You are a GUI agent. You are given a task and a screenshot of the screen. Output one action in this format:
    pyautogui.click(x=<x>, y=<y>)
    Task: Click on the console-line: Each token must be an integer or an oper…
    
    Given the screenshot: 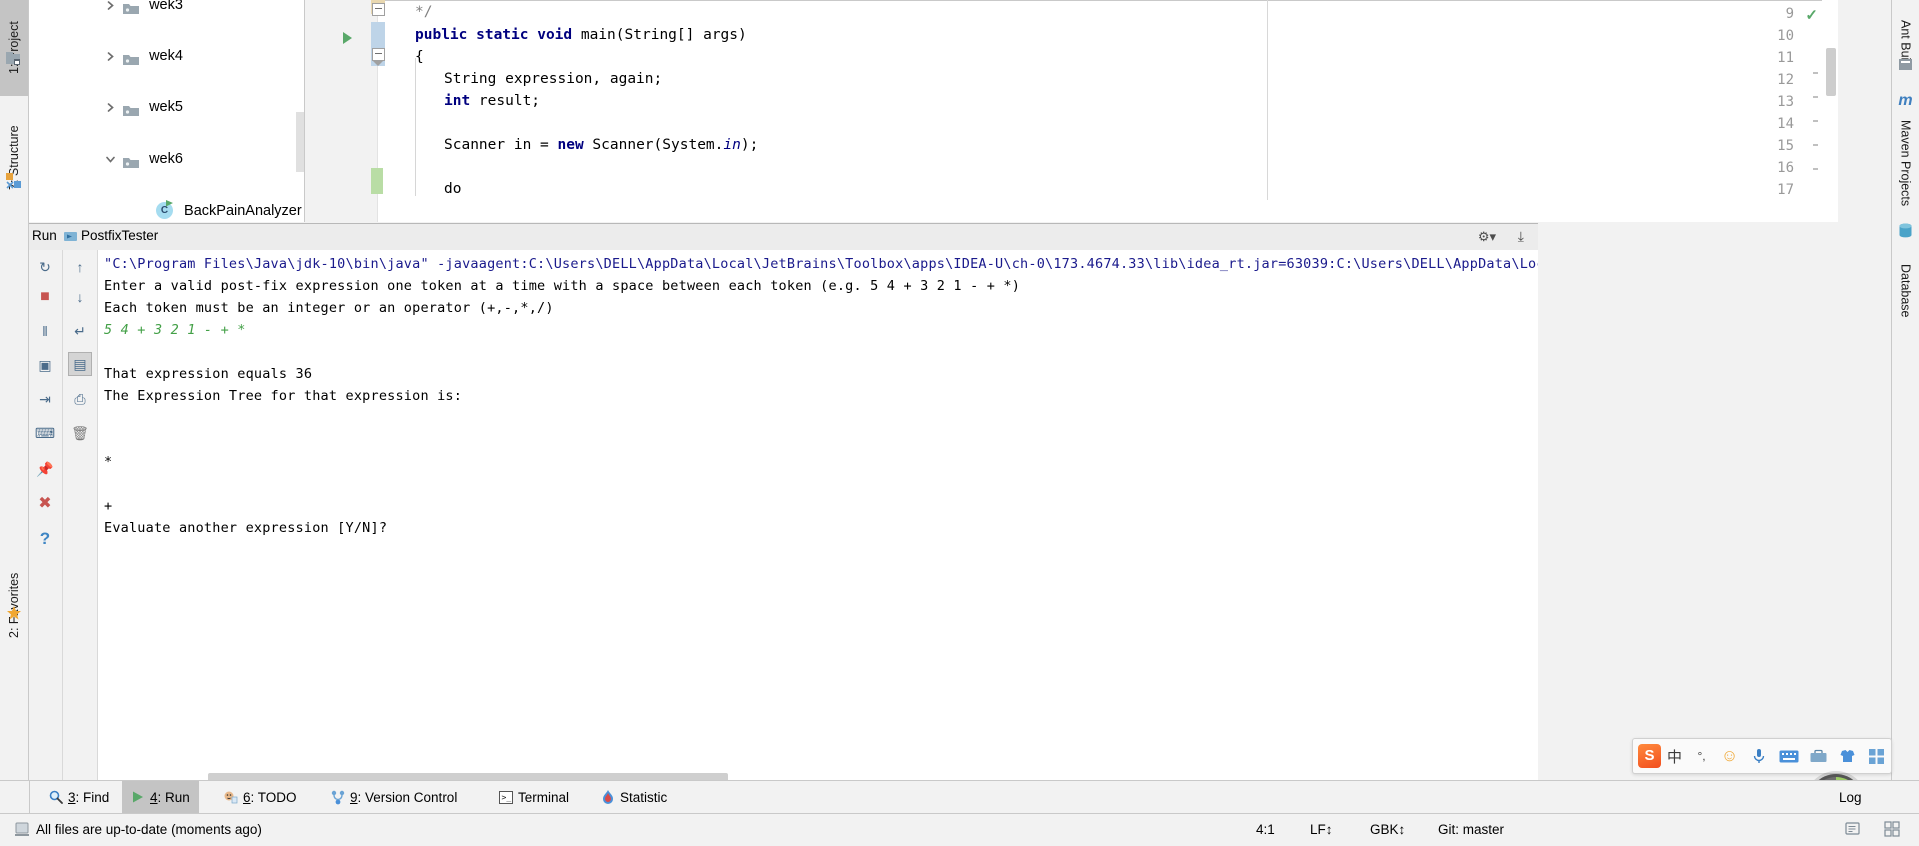 What is the action you would take?
    pyautogui.click(x=329, y=308)
    